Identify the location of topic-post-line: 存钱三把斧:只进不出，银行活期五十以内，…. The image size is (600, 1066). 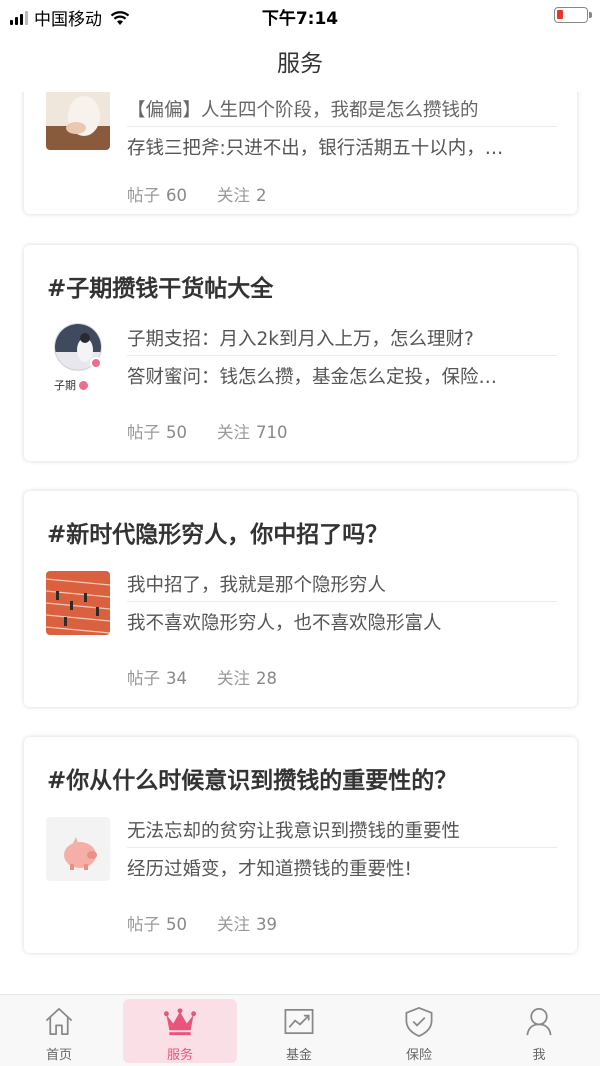
(341, 147).